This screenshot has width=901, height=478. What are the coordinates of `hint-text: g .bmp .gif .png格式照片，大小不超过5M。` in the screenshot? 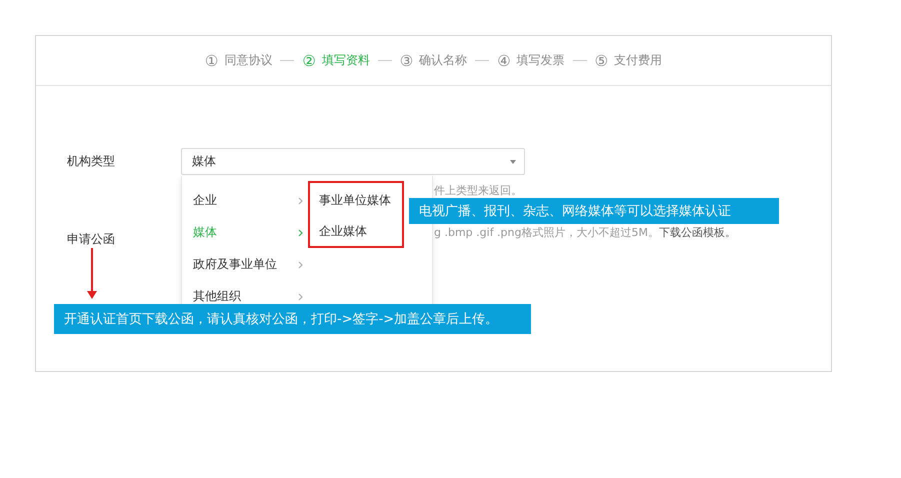 It's located at (546, 232).